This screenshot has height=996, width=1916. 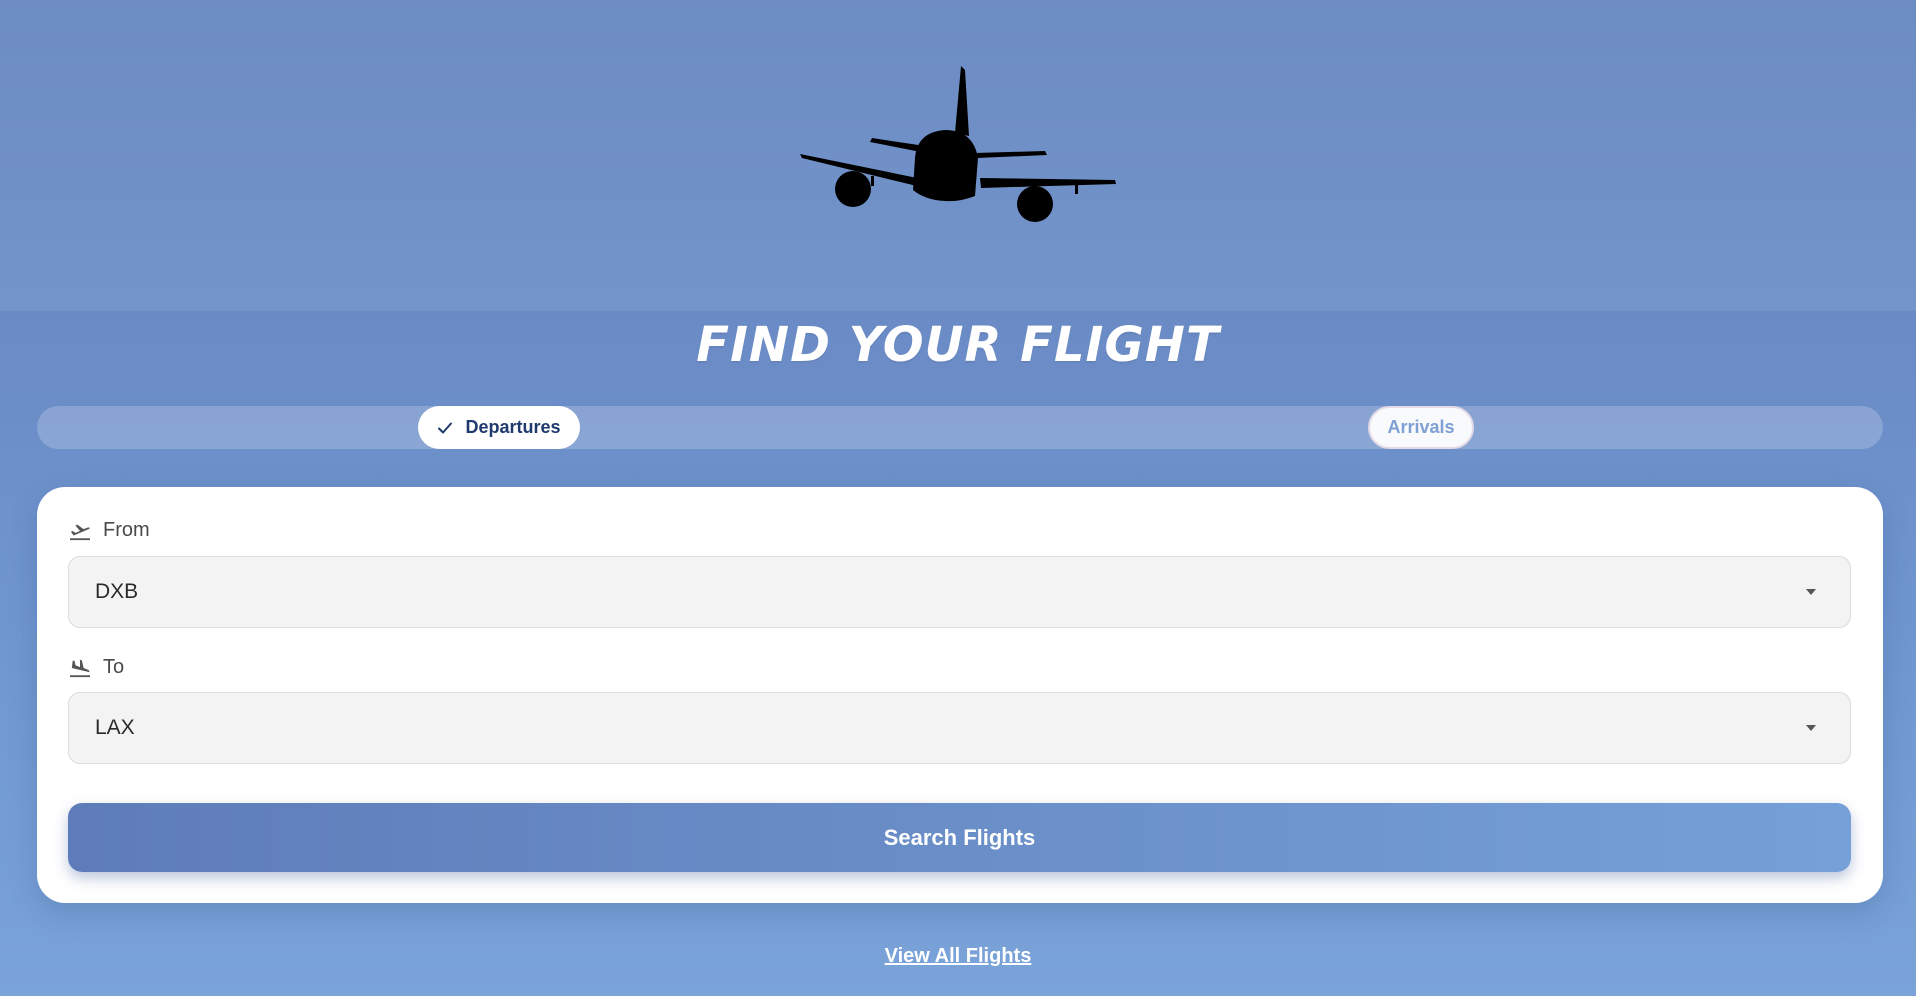 I want to click on to-select: LAX, so click(x=959, y=728).